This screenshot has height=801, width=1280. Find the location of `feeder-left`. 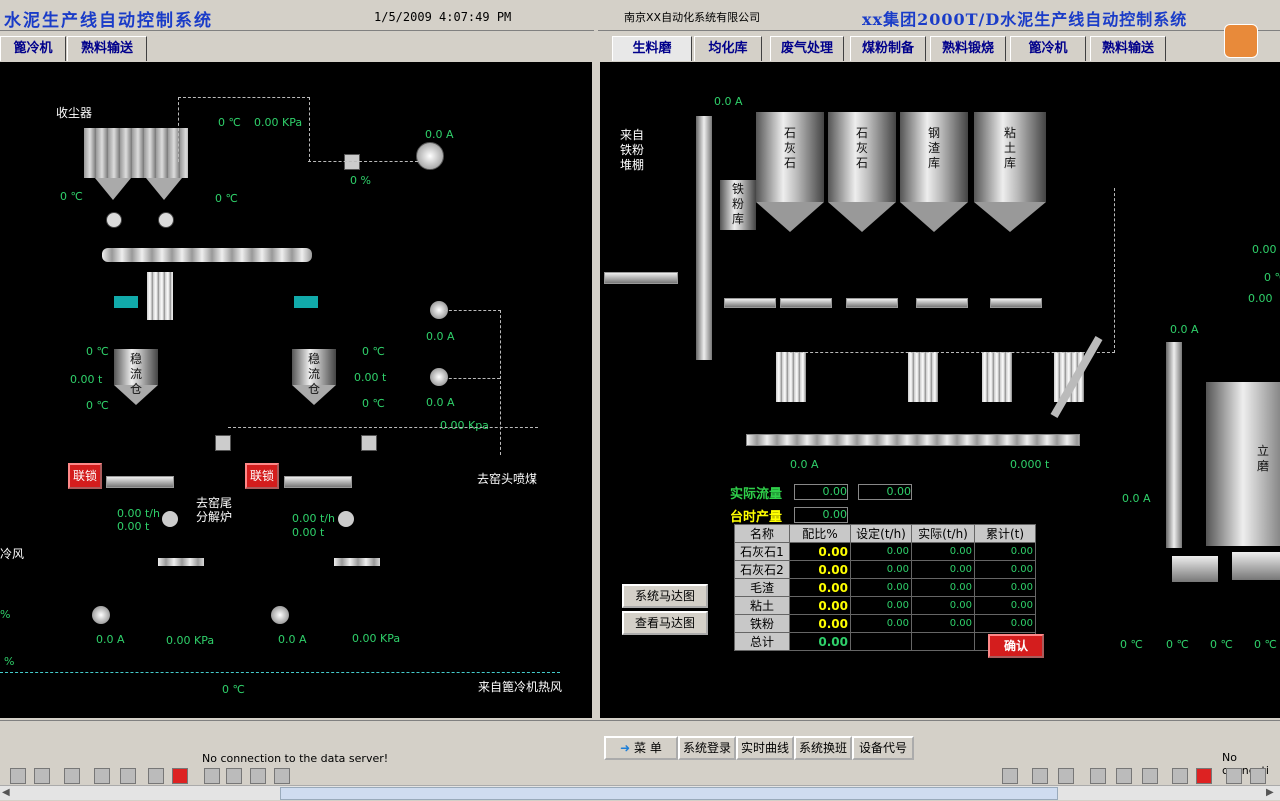

feeder-left is located at coordinates (126, 302).